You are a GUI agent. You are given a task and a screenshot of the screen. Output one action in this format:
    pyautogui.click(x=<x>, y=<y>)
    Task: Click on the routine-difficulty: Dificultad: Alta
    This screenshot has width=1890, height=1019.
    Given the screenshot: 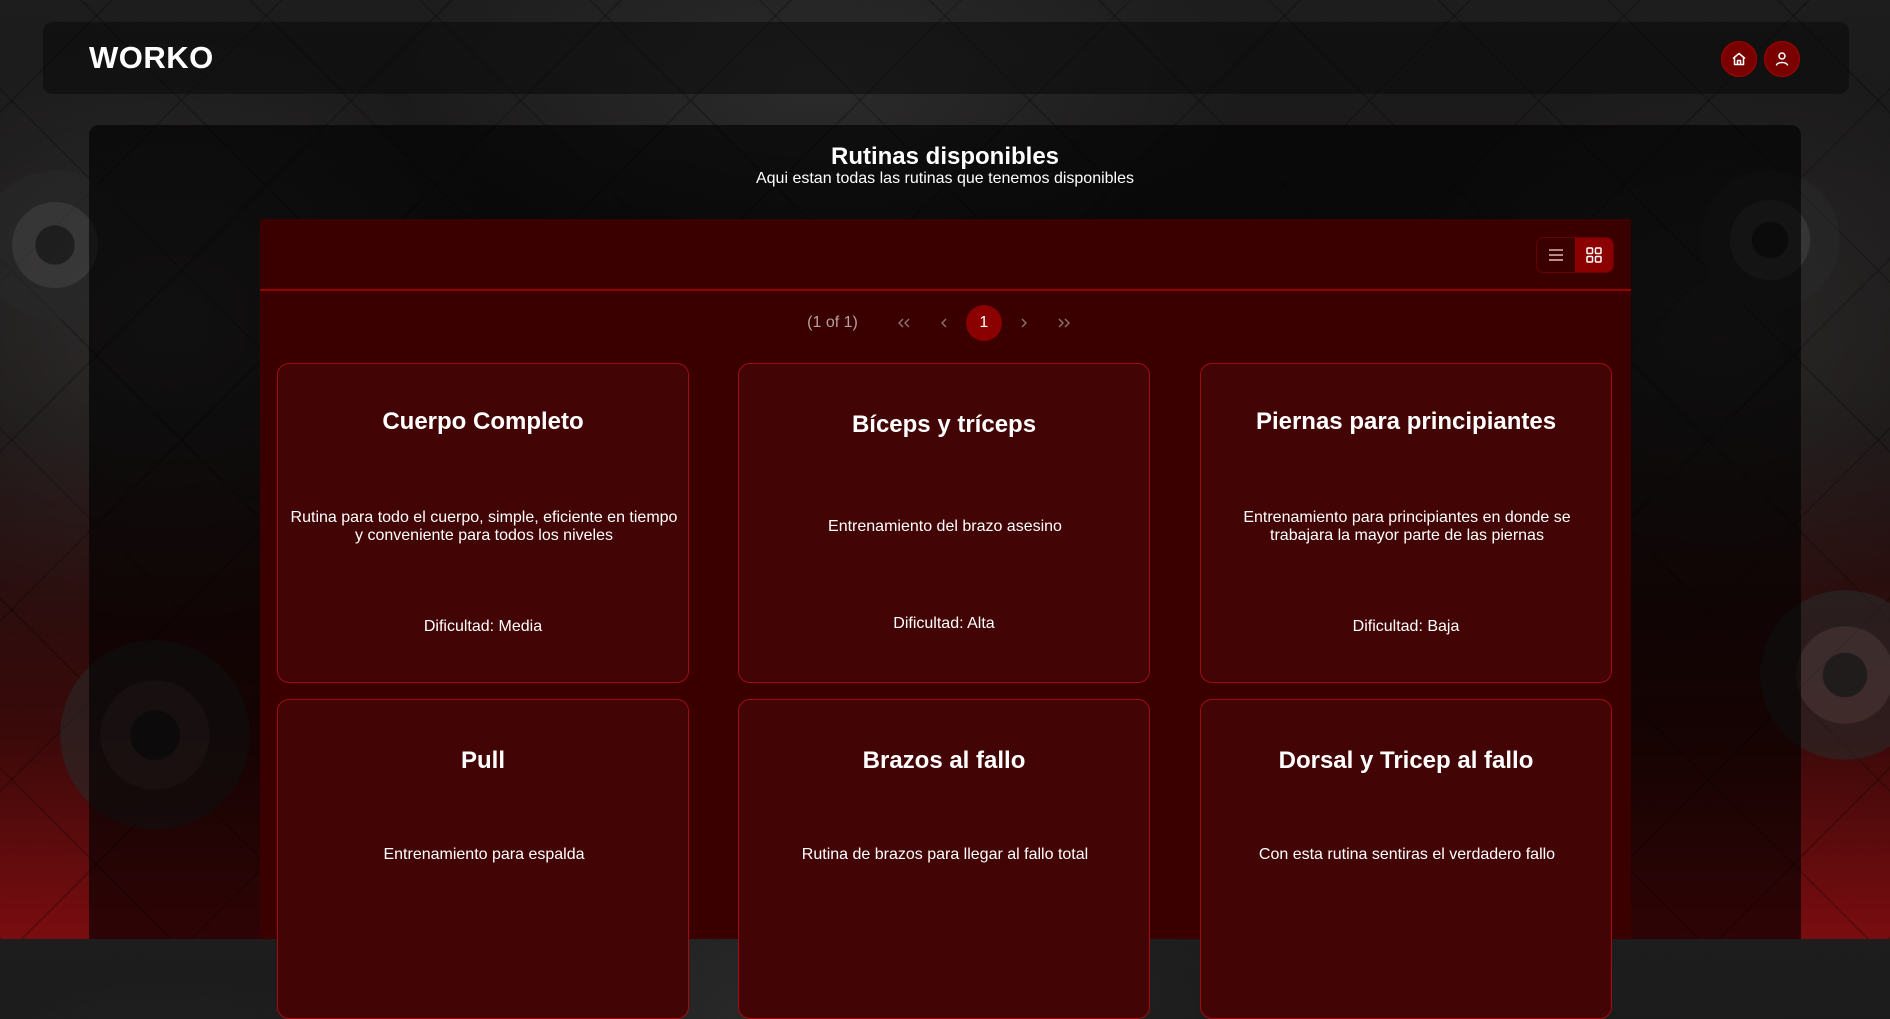 What is the action you would take?
    pyautogui.click(x=944, y=623)
    